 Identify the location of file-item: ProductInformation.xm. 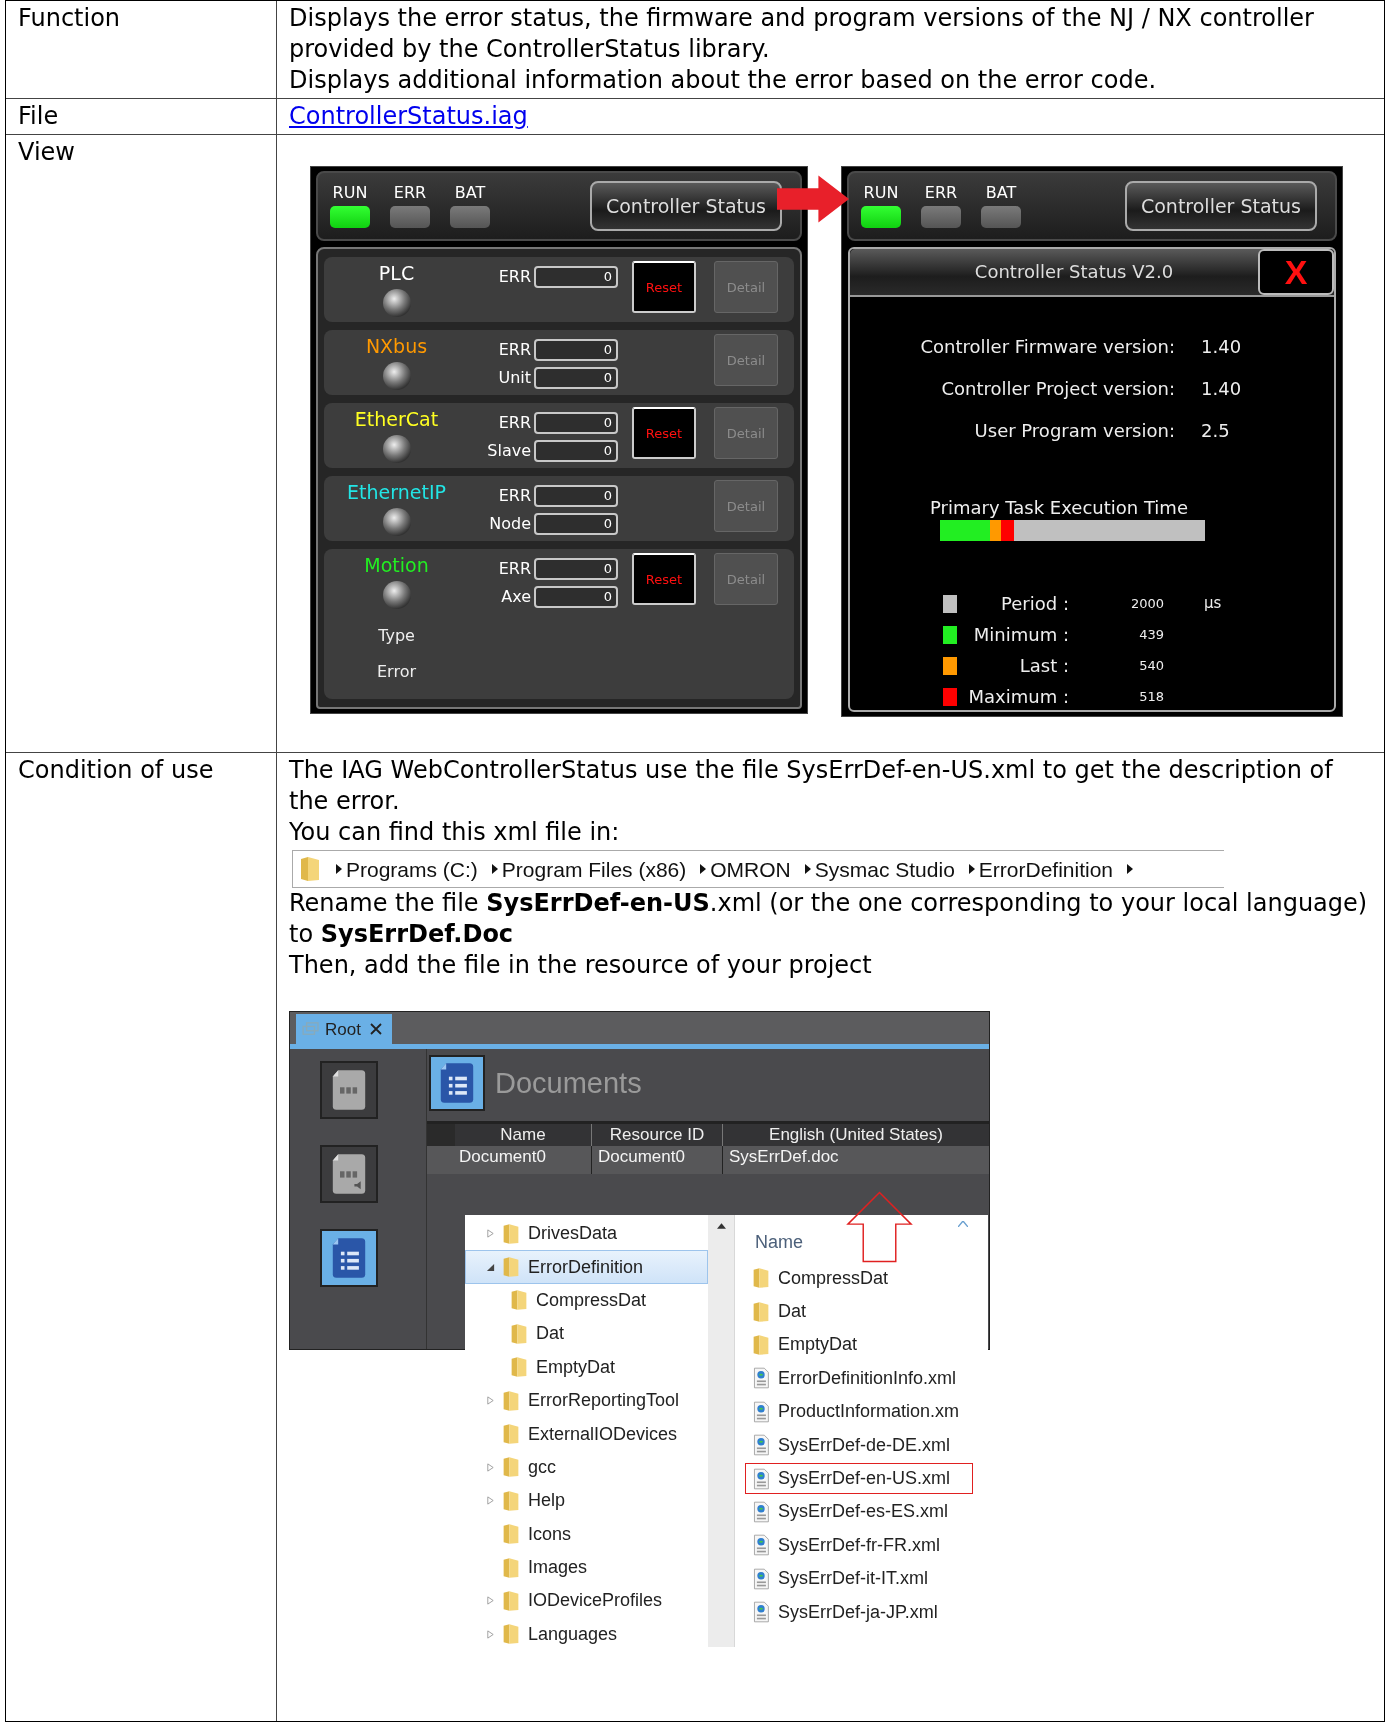
(859, 1411).